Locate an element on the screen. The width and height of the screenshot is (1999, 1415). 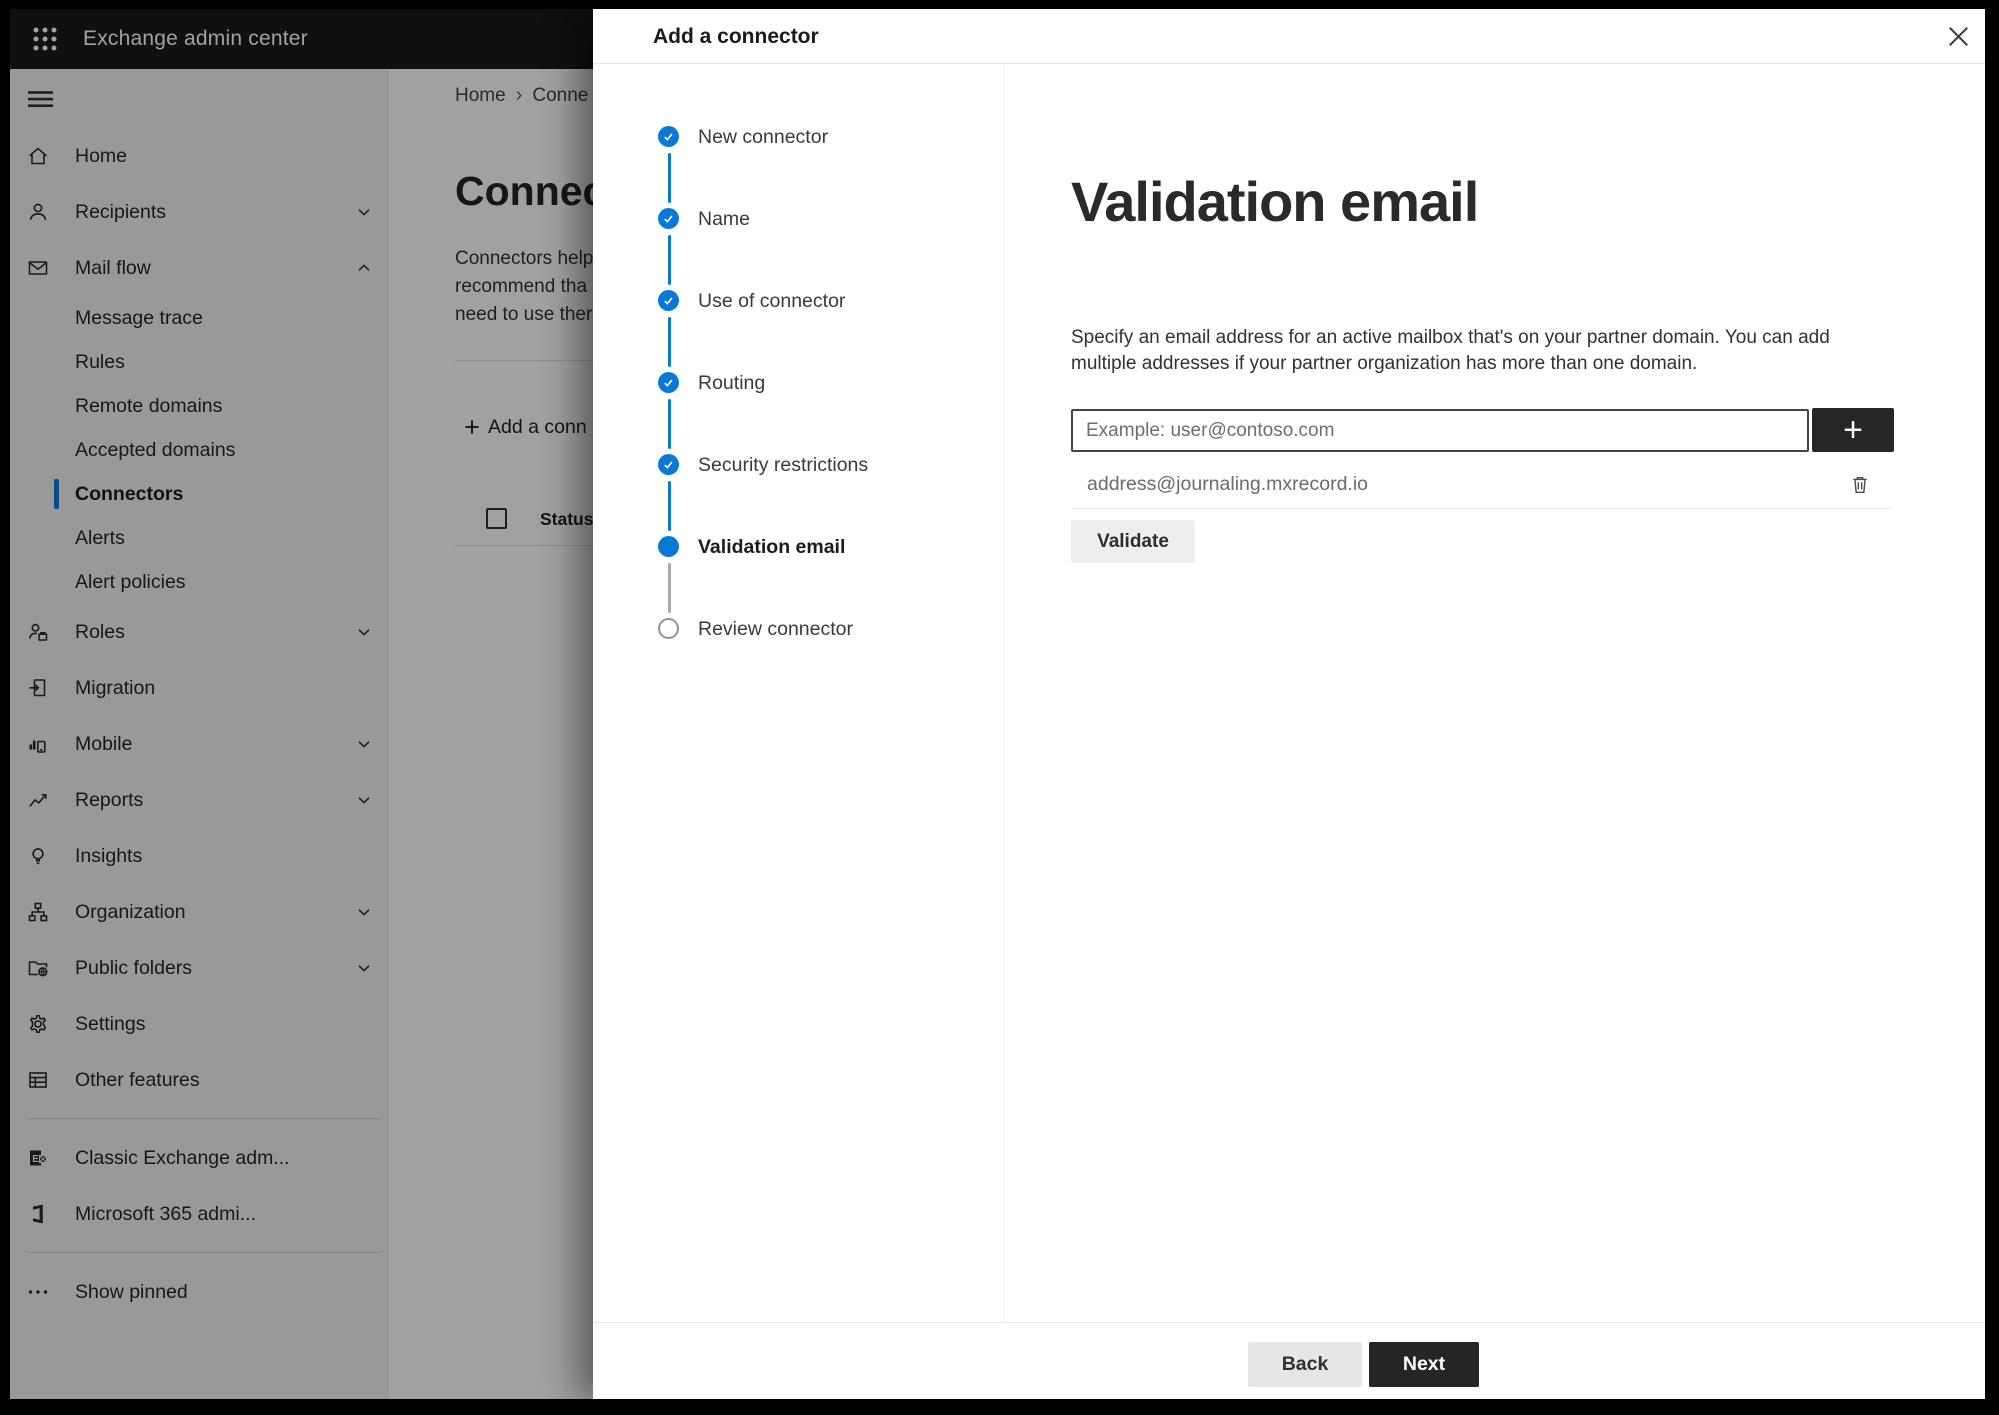
wizard-step-new-connector: New connector is located at coordinates (798, 149).